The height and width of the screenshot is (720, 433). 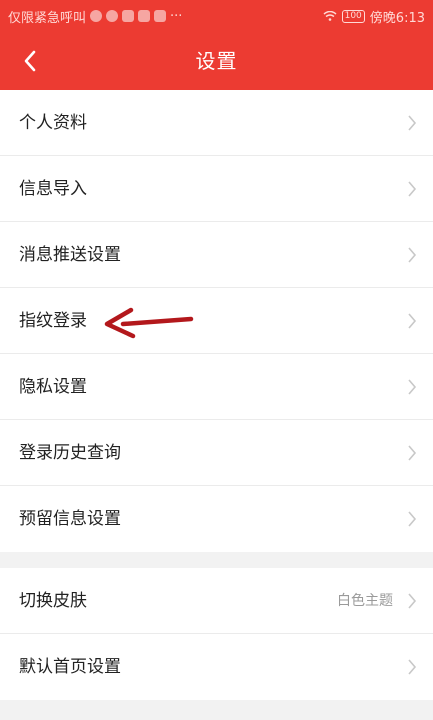 What do you see at coordinates (70, 255) in the screenshot?
I see `settings-item-label: 消息推送设置` at bounding box center [70, 255].